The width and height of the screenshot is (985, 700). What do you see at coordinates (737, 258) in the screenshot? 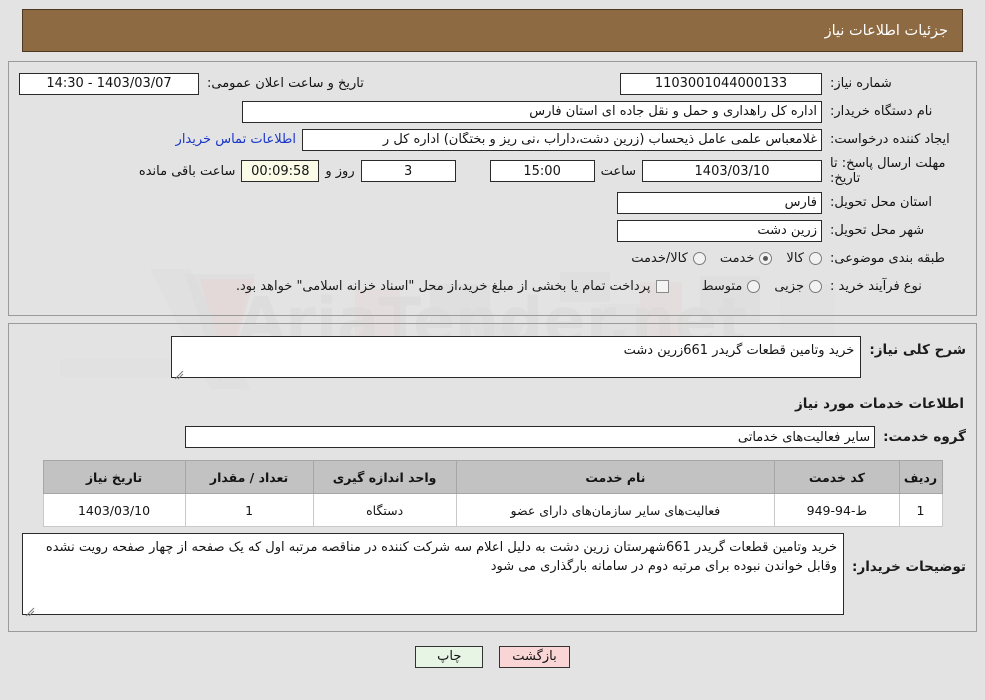
I see `category-option-label: خدمت` at bounding box center [737, 258].